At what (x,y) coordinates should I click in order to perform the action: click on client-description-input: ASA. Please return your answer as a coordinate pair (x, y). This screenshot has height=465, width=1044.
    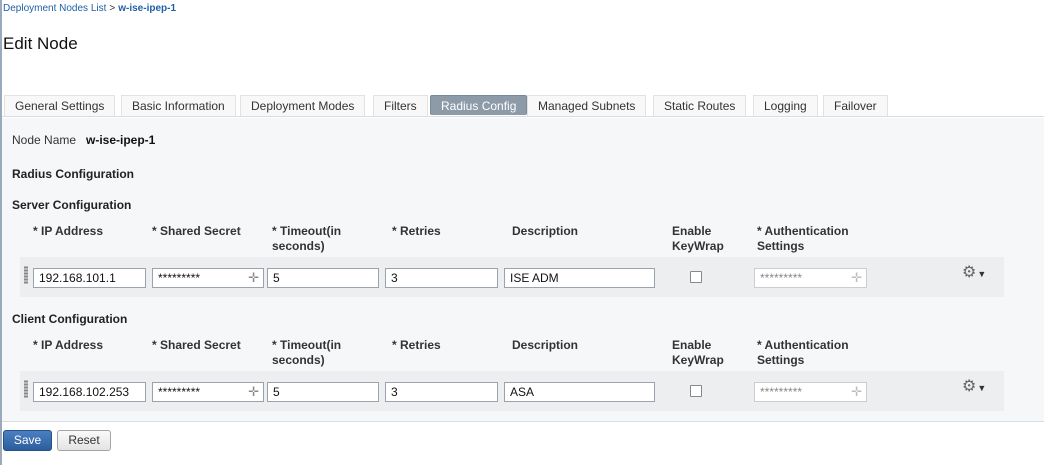
    Looking at the image, I should click on (579, 392).